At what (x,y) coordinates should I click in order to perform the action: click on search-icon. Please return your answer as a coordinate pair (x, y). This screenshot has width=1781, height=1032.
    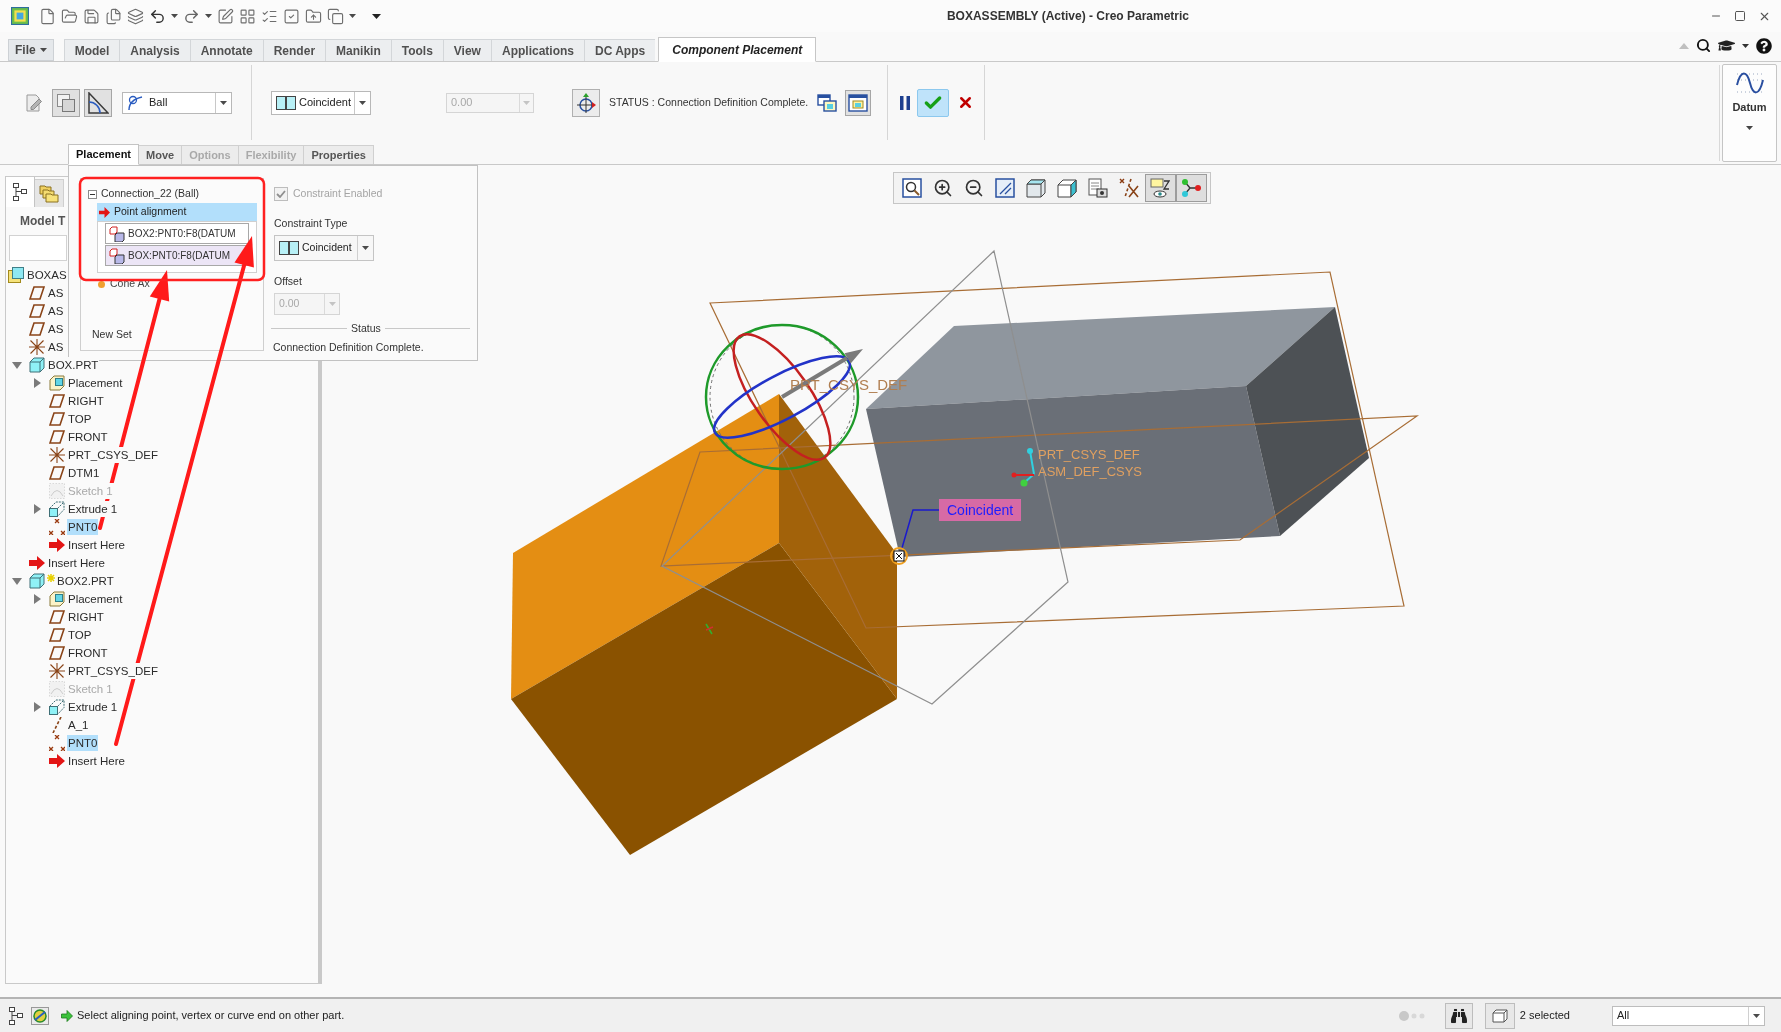
    Looking at the image, I should click on (1703, 45).